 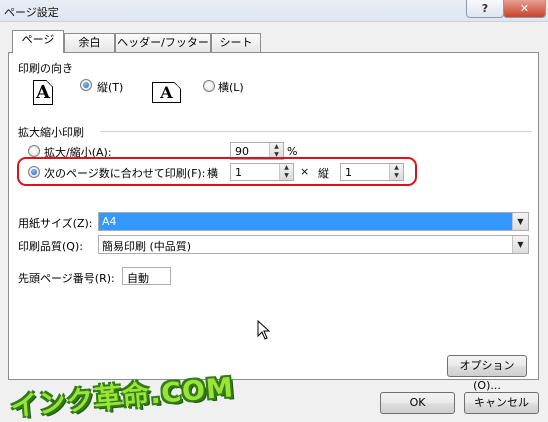 I want to click on portrait-radio, so click(x=86, y=85).